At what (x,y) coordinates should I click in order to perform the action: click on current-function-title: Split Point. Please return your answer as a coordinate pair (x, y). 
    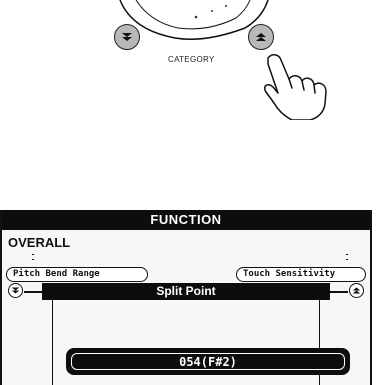
    Looking at the image, I should click on (186, 291).